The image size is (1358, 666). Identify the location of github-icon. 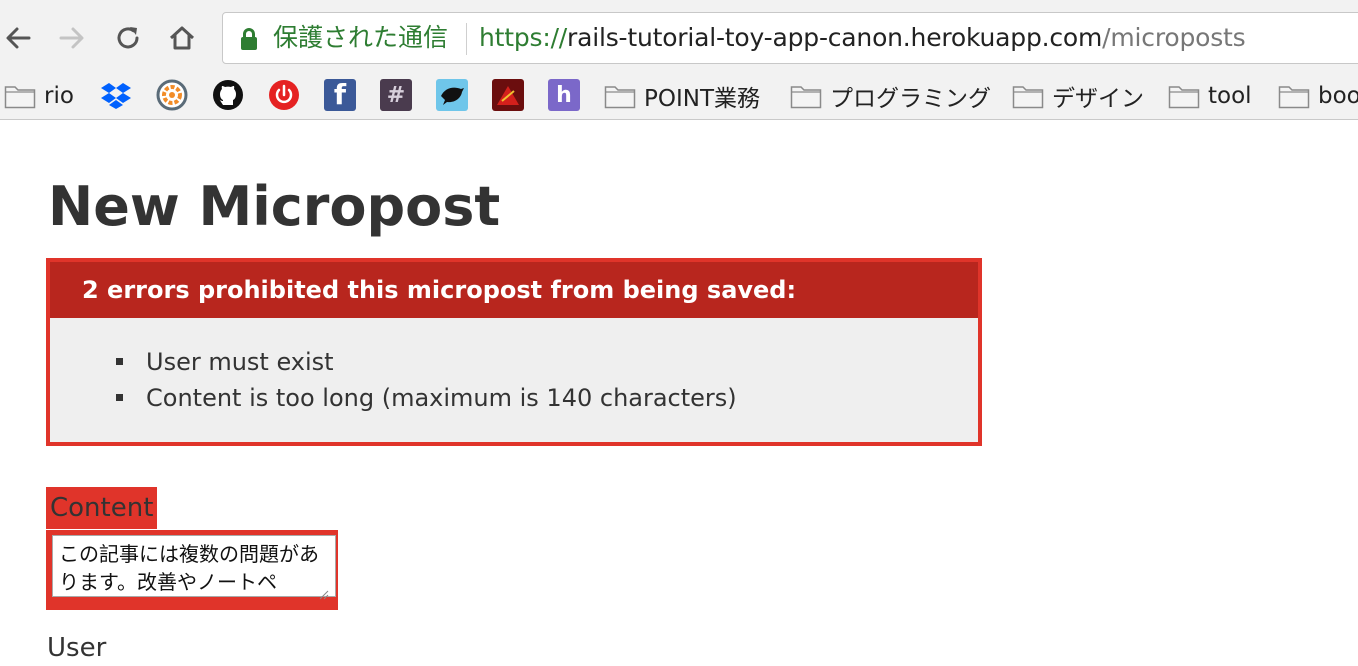
(228, 95).